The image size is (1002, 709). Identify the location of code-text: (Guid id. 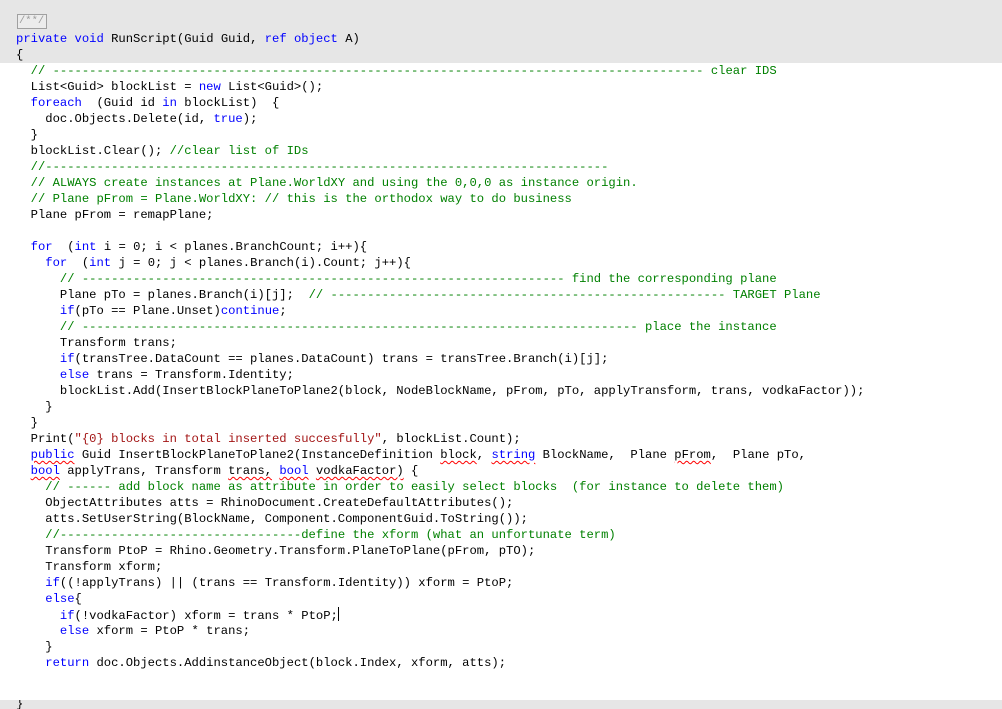
(122, 103).